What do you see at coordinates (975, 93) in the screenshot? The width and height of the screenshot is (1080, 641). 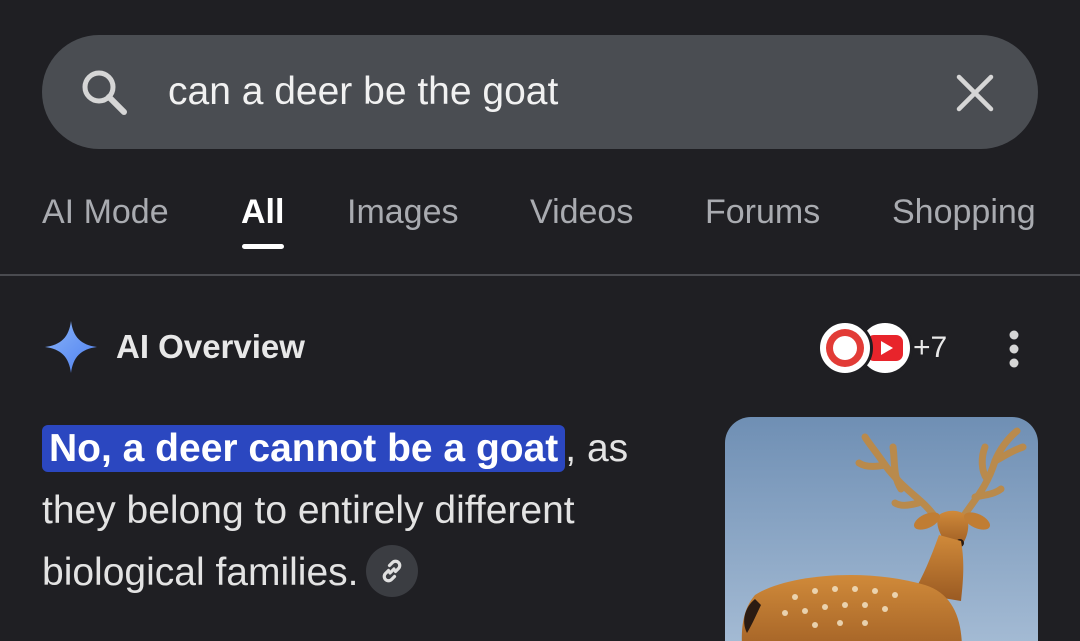 I see `close-icon` at bounding box center [975, 93].